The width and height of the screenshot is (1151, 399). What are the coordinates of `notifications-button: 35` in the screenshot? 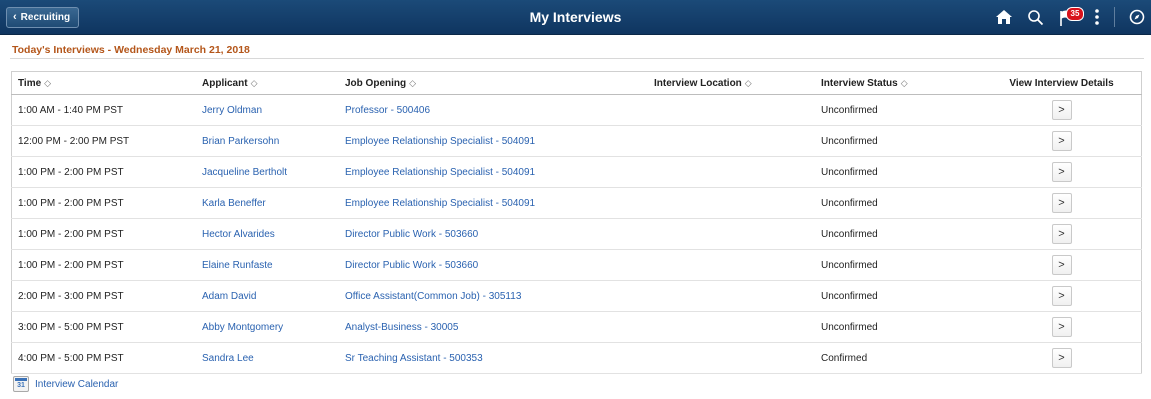 It's located at (1071, 17).